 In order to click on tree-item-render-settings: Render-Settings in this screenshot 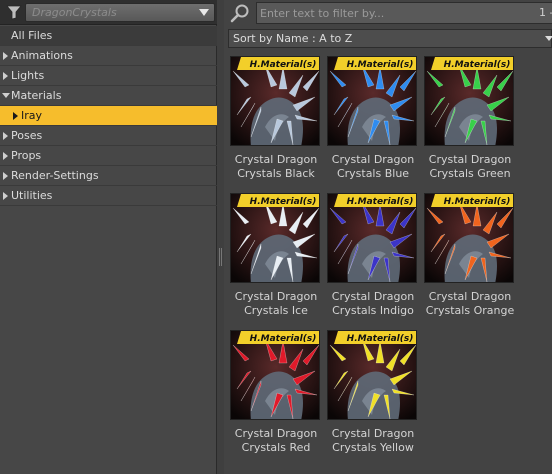, I will do `click(108, 176)`.